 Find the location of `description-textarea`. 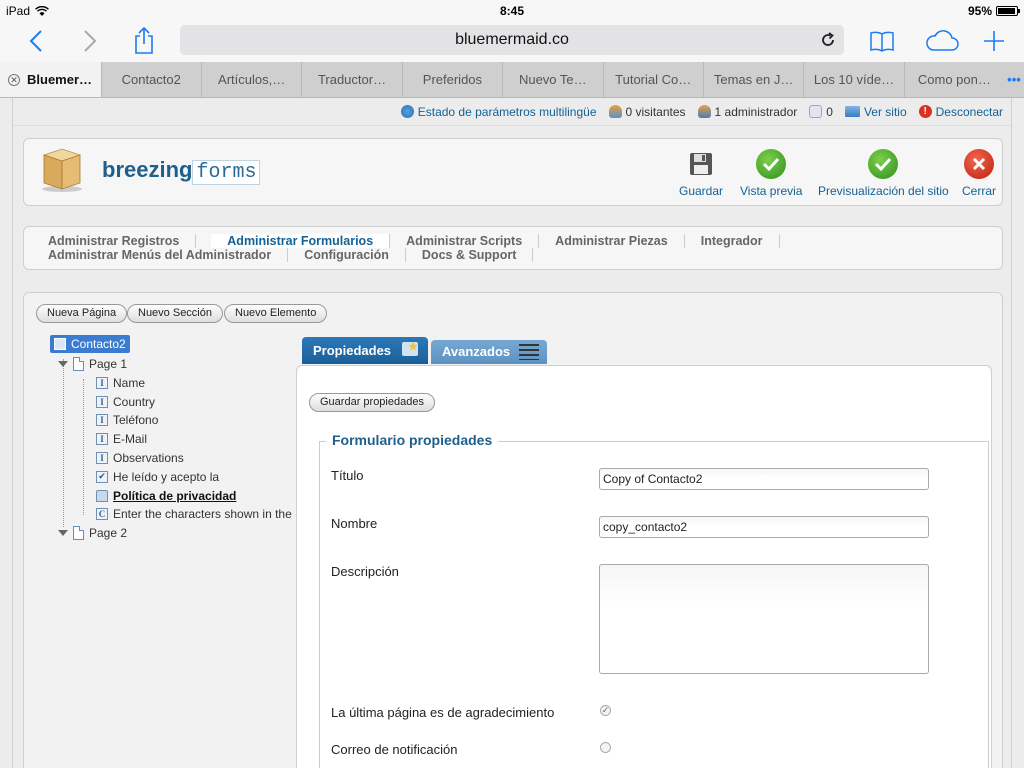

description-textarea is located at coordinates (764, 619).